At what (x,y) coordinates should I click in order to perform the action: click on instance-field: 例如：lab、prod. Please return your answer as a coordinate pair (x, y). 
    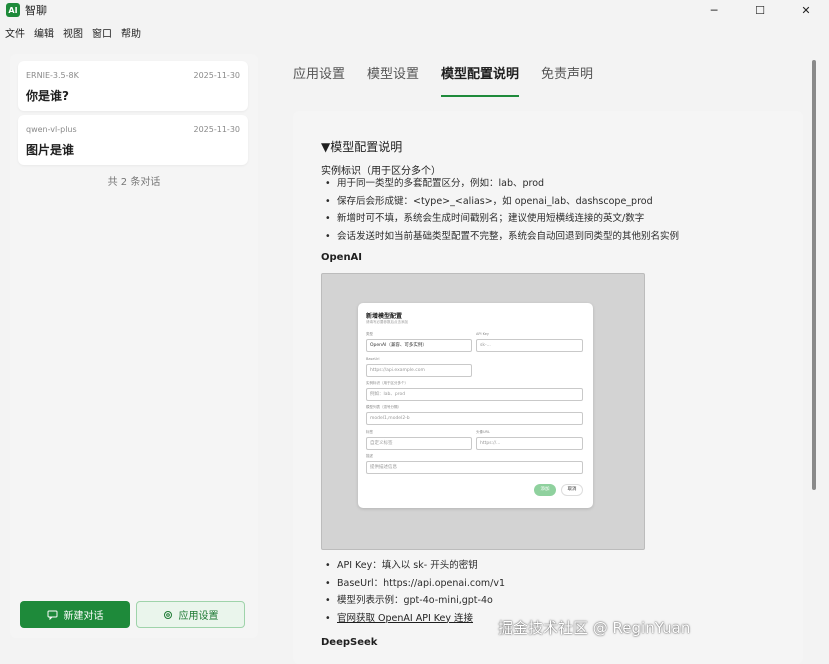
    Looking at the image, I should click on (474, 394).